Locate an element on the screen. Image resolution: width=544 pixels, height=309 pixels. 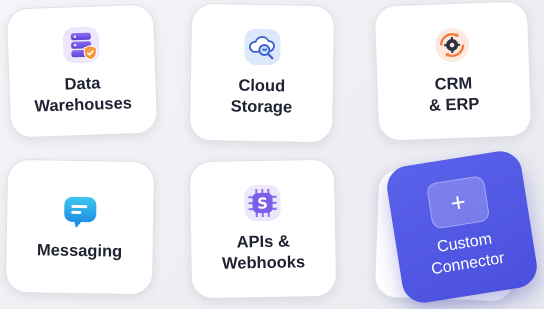
custom-connector-label: Custom Connector is located at coordinates (468, 254).